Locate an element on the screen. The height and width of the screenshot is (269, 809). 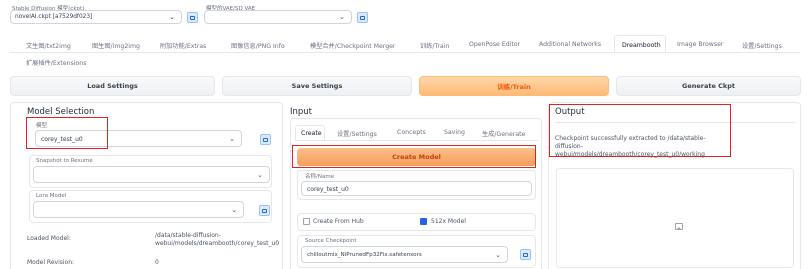
refresh-vae-icon is located at coordinates (362, 17).